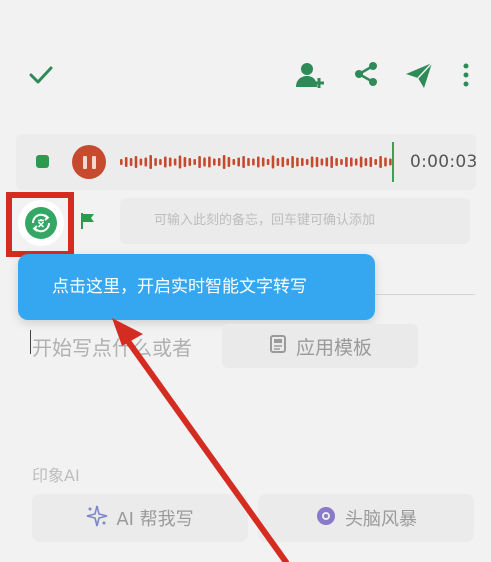  I want to click on brainstorm-icon, so click(326, 518).